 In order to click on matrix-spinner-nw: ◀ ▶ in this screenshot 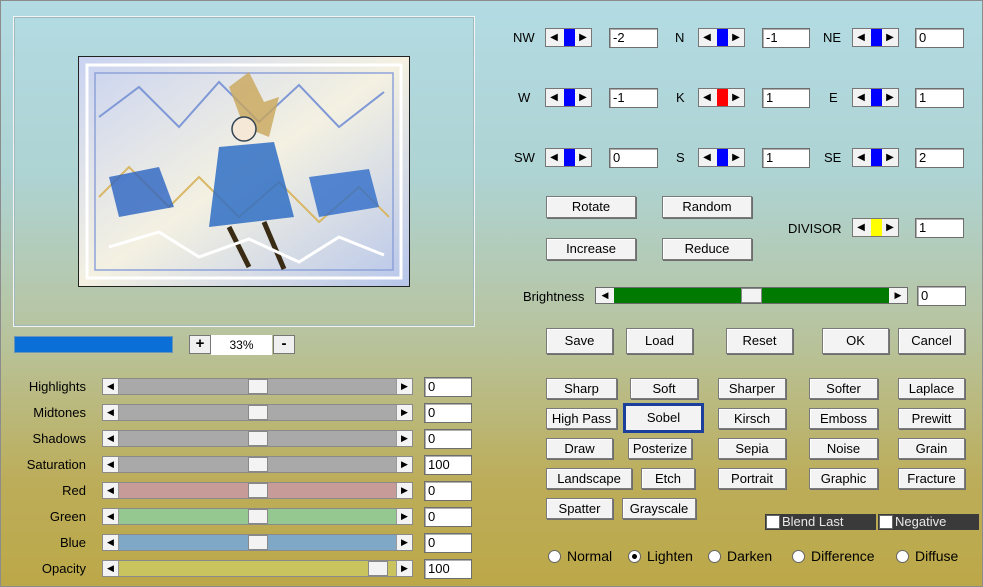, I will do `click(568, 37)`.